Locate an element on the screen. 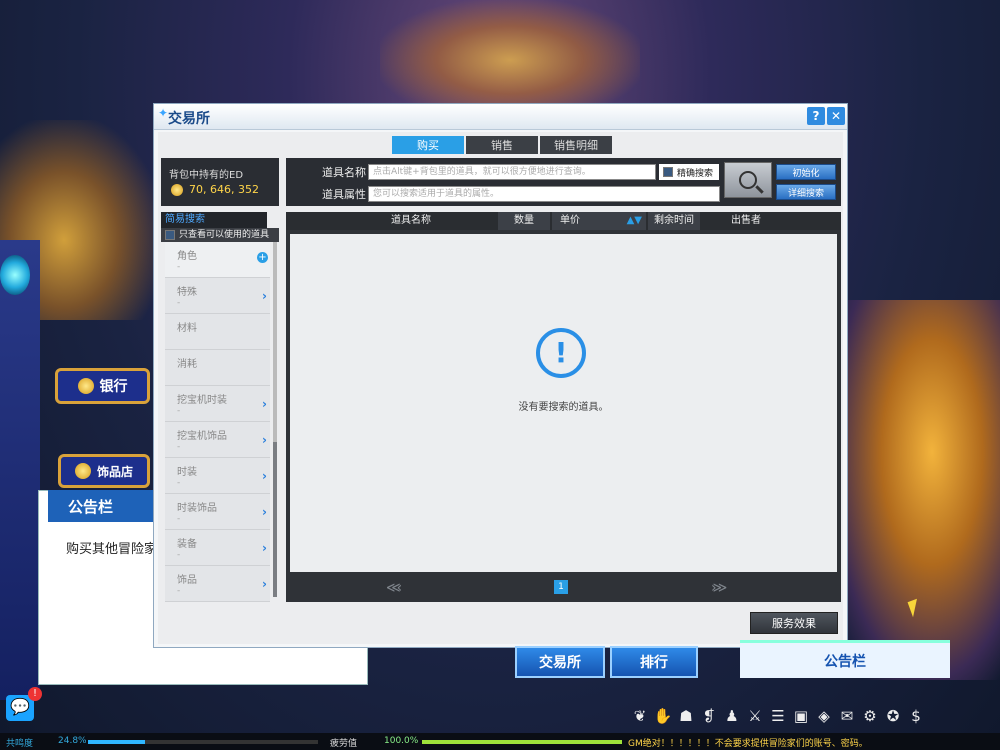 Image resolution: width=1000 pixels, height=750 pixels. empty-message: 没有要搜索的道具。 is located at coordinates (563, 407).